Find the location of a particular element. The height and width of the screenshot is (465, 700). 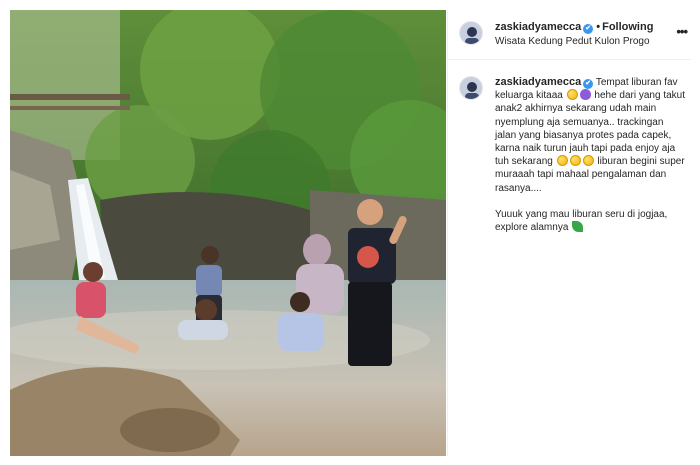

purple-heart-icon is located at coordinates (585, 95).